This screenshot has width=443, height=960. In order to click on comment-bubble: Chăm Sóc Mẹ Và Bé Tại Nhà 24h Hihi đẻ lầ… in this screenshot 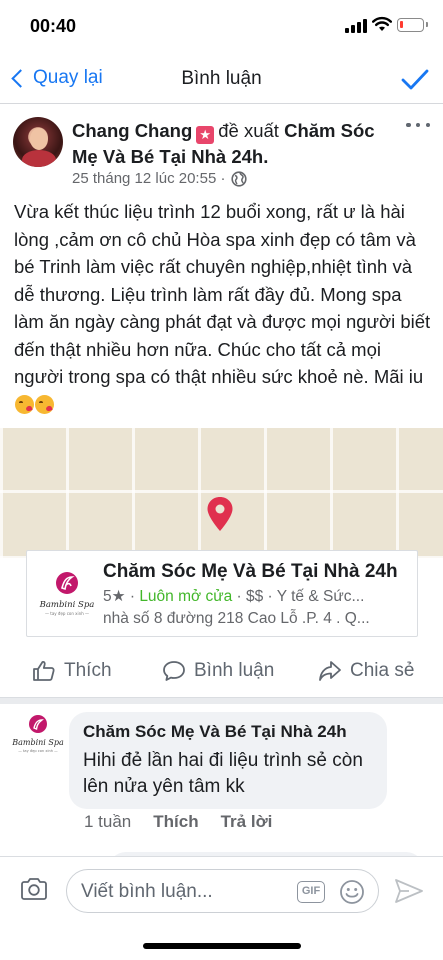, I will do `click(228, 760)`.